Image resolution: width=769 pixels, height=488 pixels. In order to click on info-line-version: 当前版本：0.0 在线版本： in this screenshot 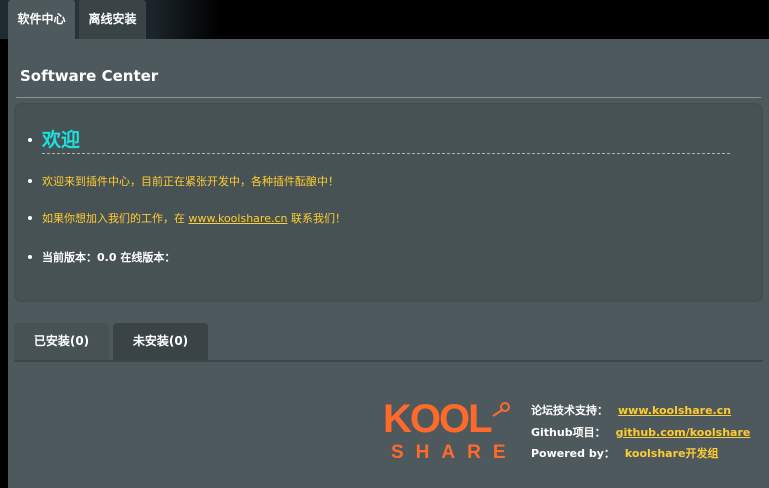, I will do `click(102, 257)`.